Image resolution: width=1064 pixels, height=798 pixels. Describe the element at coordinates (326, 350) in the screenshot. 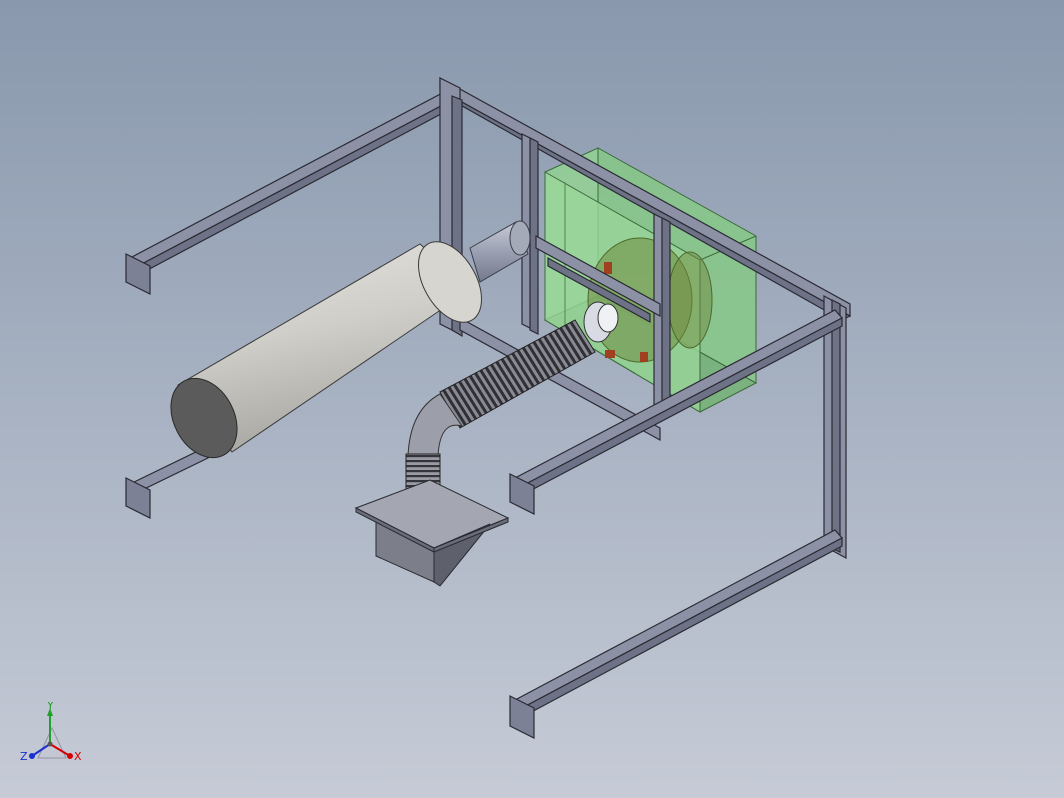

I see `silencer-cylinder` at that location.